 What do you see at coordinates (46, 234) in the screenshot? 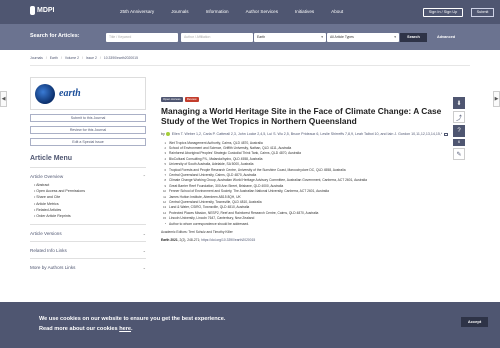
I see `article-versions-label: Article Versions` at bounding box center [46, 234].